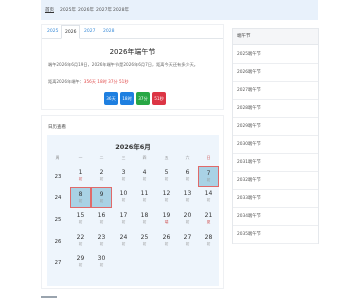  What do you see at coordinates (58, 242) in the screenshot?
I see `week-number: 26` at bounding box center [58, 242].